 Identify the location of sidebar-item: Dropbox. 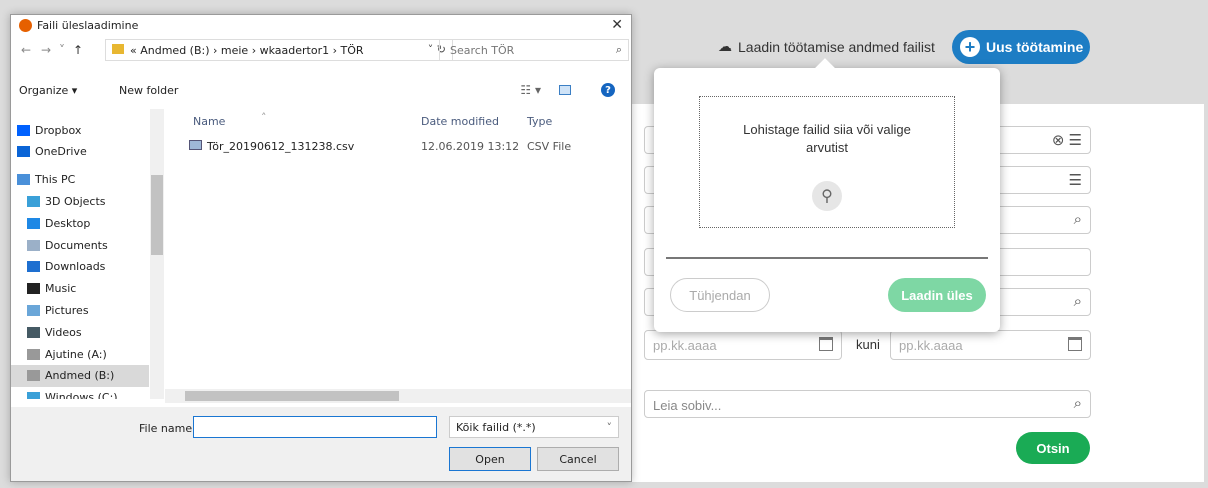
(80, 130).